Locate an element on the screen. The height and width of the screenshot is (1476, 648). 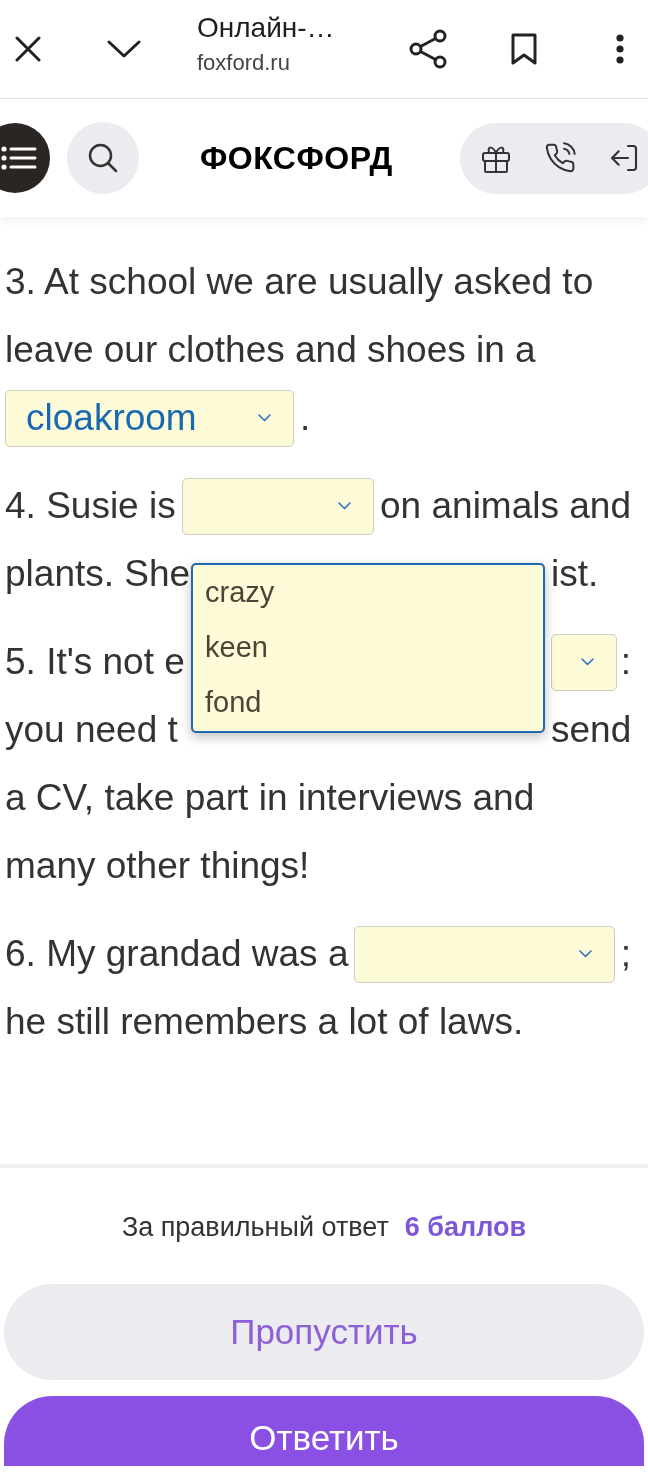
arrow-door-icon is located at coordinates (624, 158).